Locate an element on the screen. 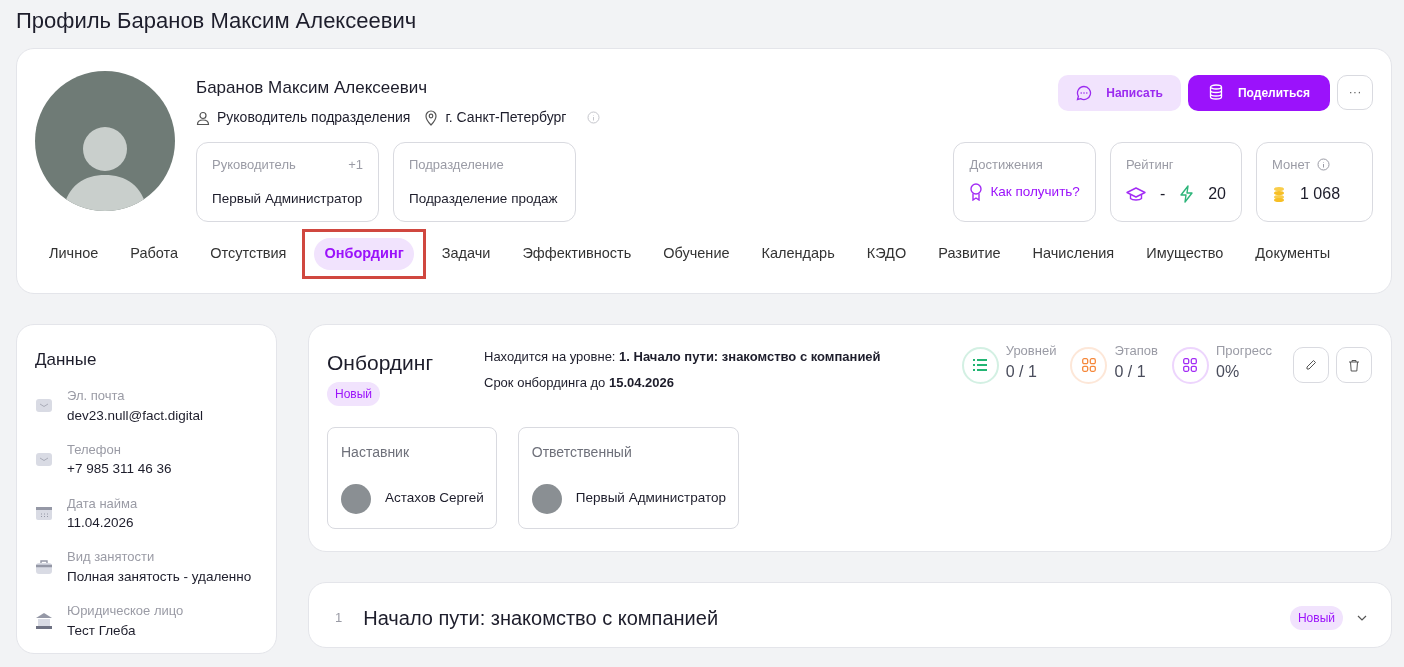  tab: Работа is located at coordinates (154, 253).